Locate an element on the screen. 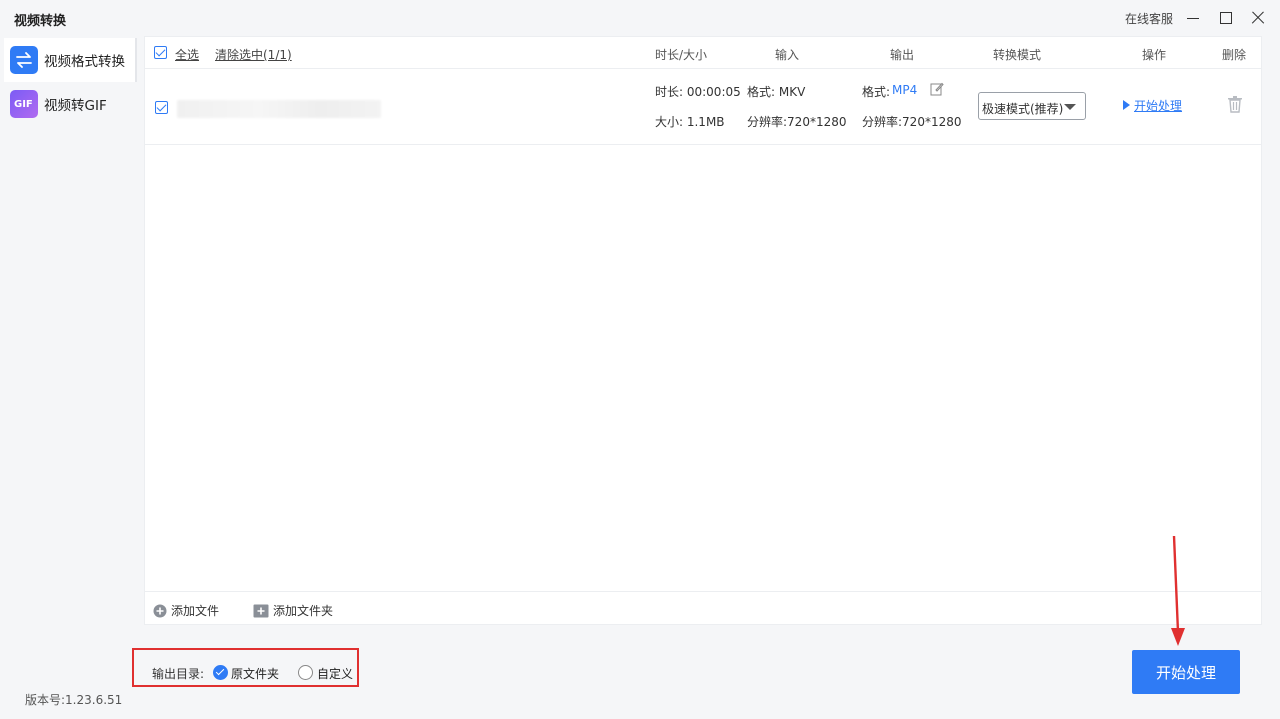  add-file-button: 添加文件 is located at coordinates (186, 610).